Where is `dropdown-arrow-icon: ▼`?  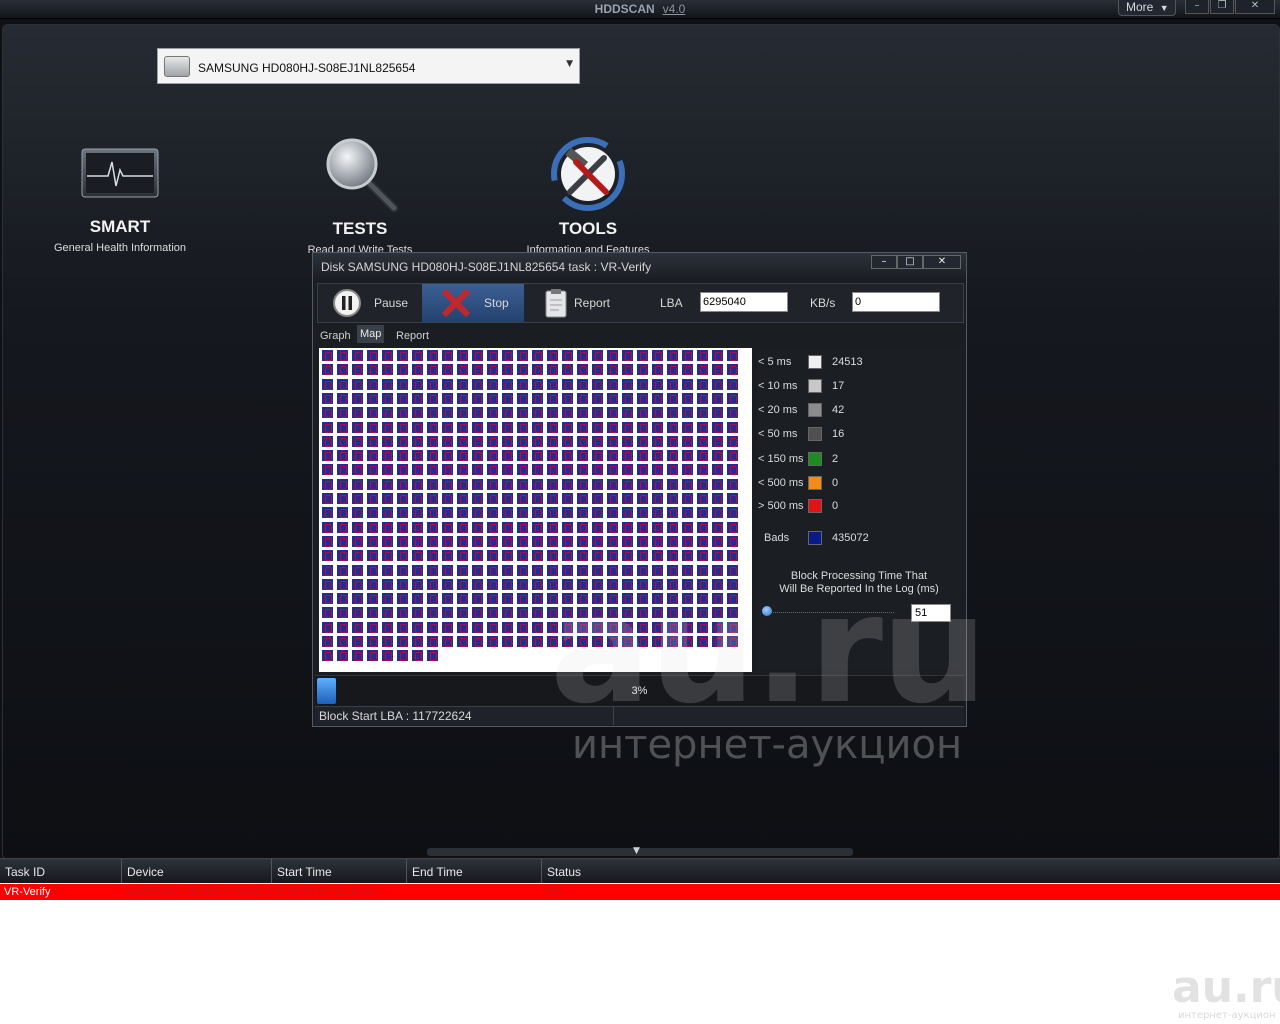 dropdown-arrow-icon: ▼ is located at coordinates (569, 64).